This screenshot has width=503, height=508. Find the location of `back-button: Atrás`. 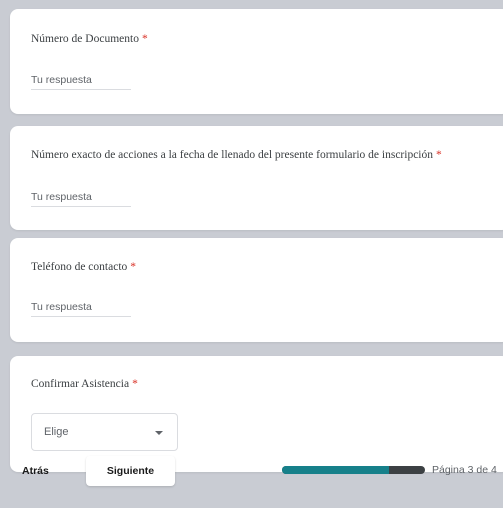

back-button: Atrás is located at coordinates (35, 471).